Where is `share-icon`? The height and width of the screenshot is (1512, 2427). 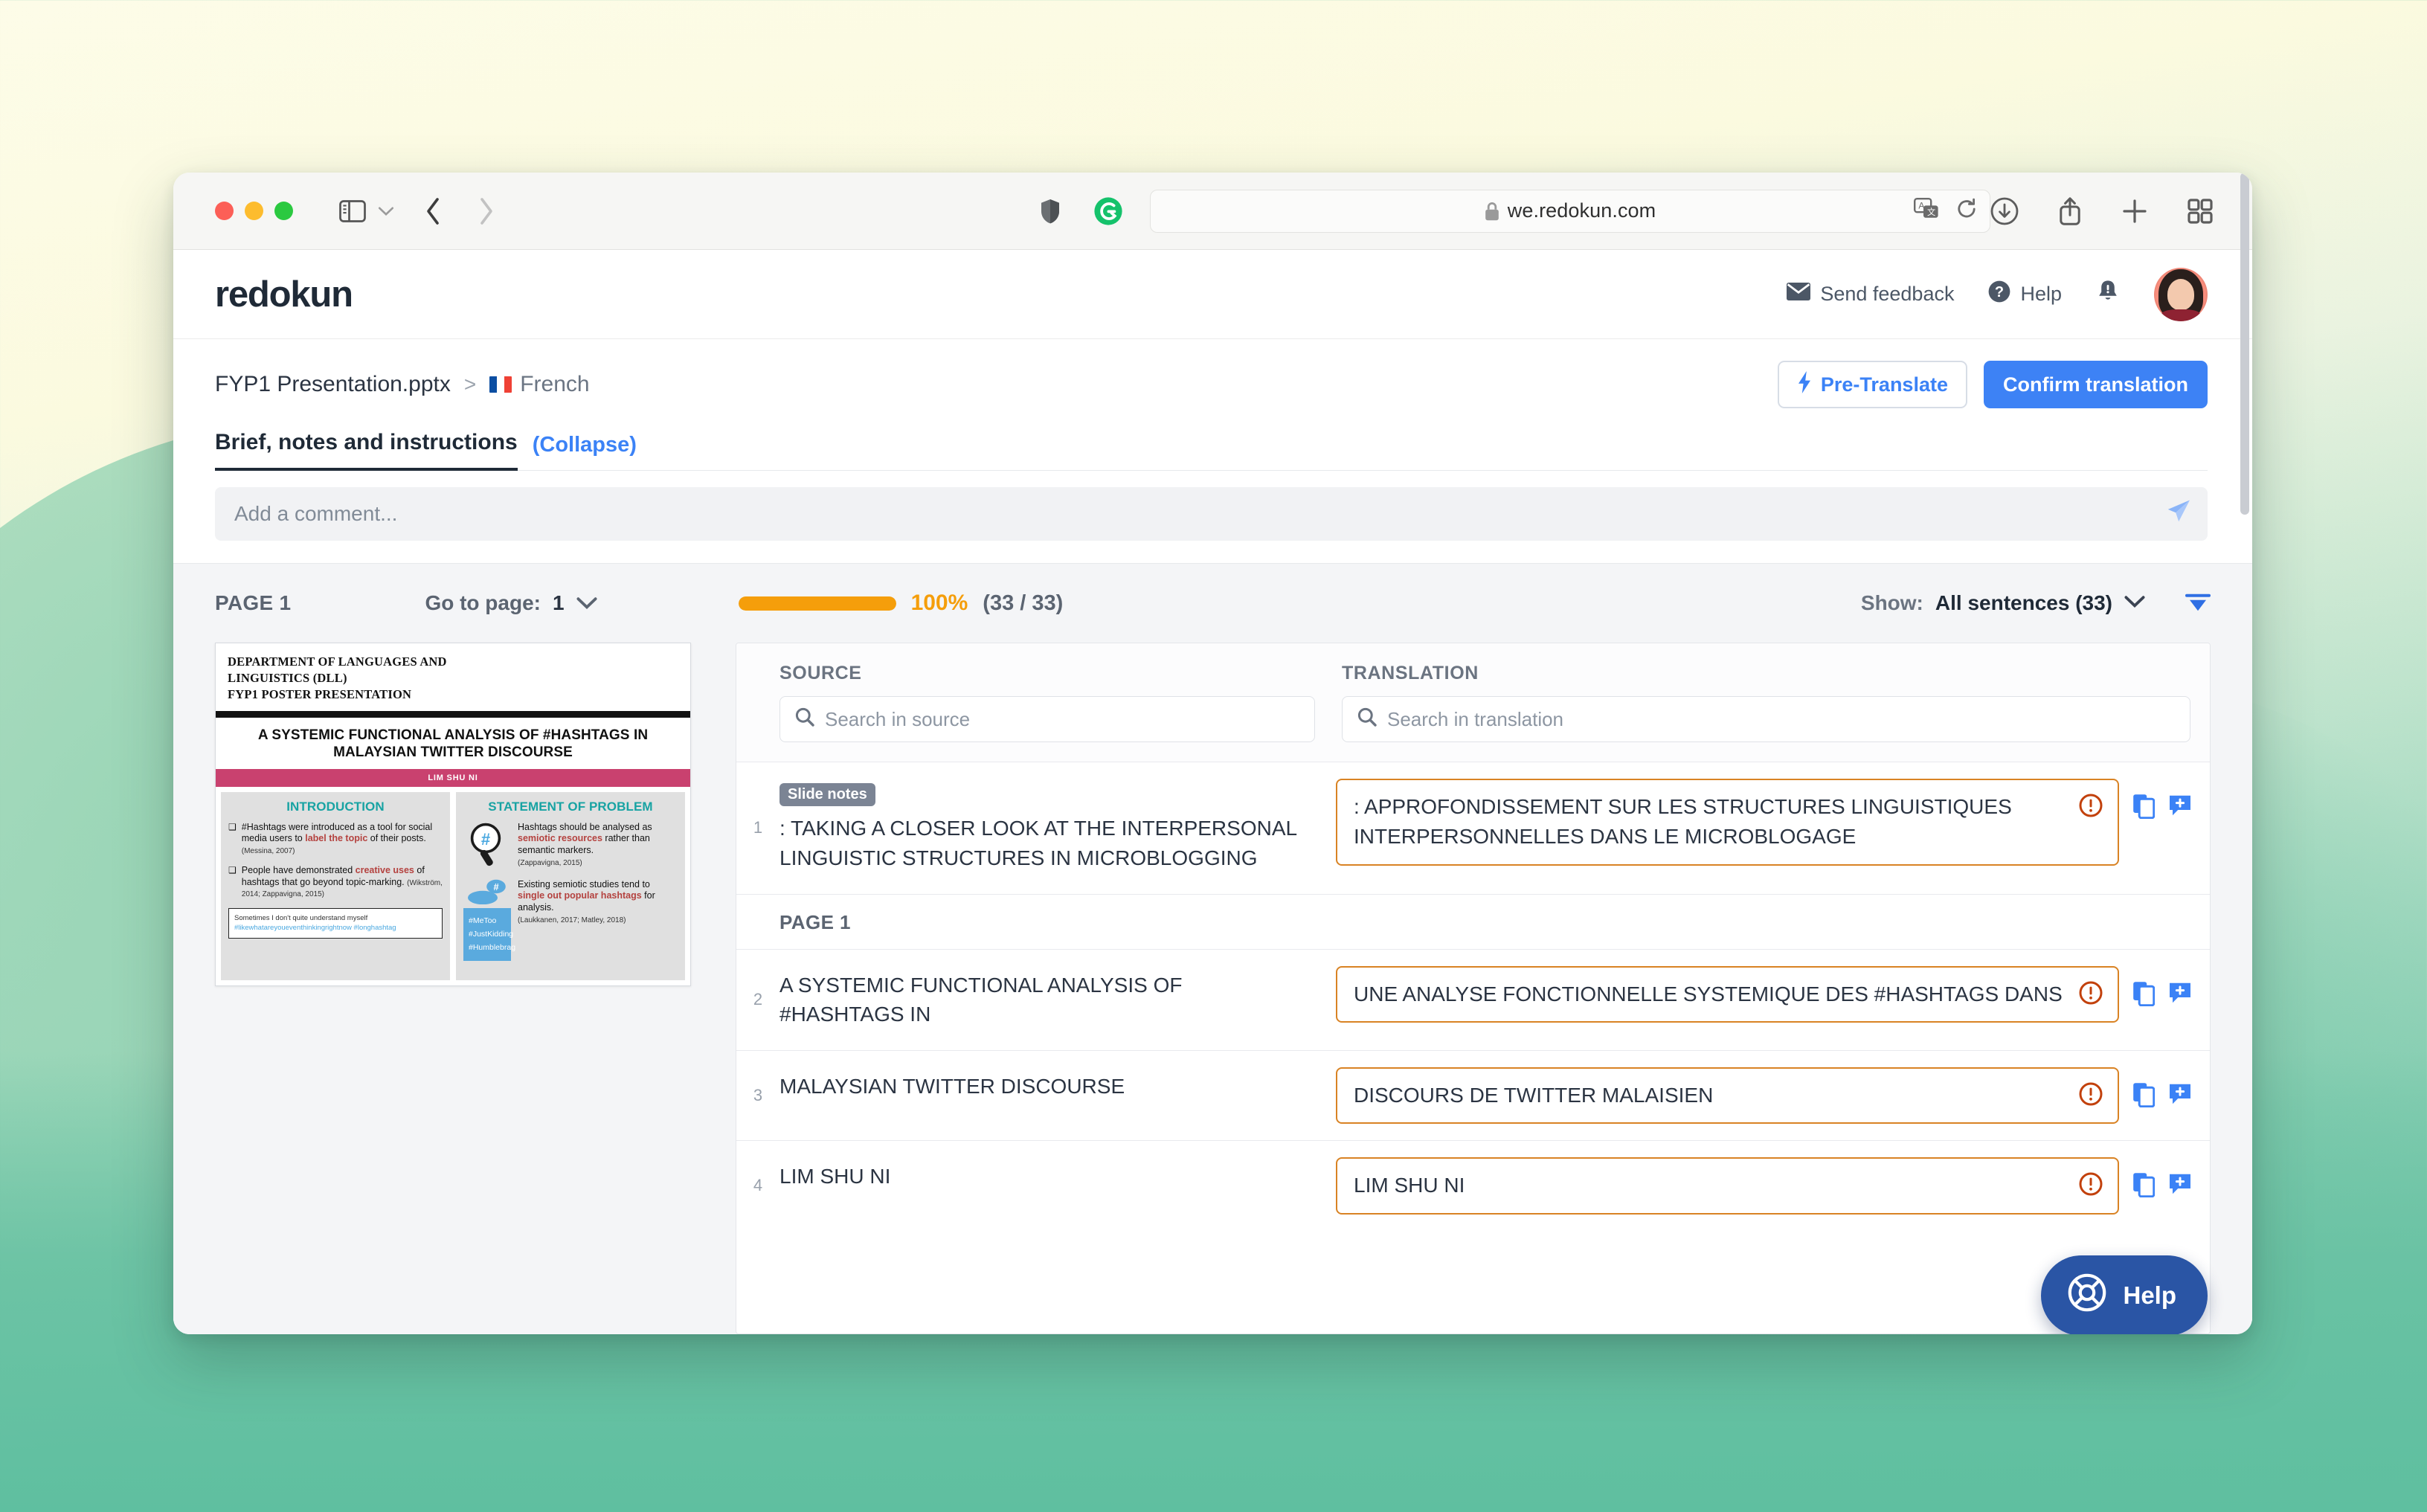 share-icon is located at coordinates (2070, 211).